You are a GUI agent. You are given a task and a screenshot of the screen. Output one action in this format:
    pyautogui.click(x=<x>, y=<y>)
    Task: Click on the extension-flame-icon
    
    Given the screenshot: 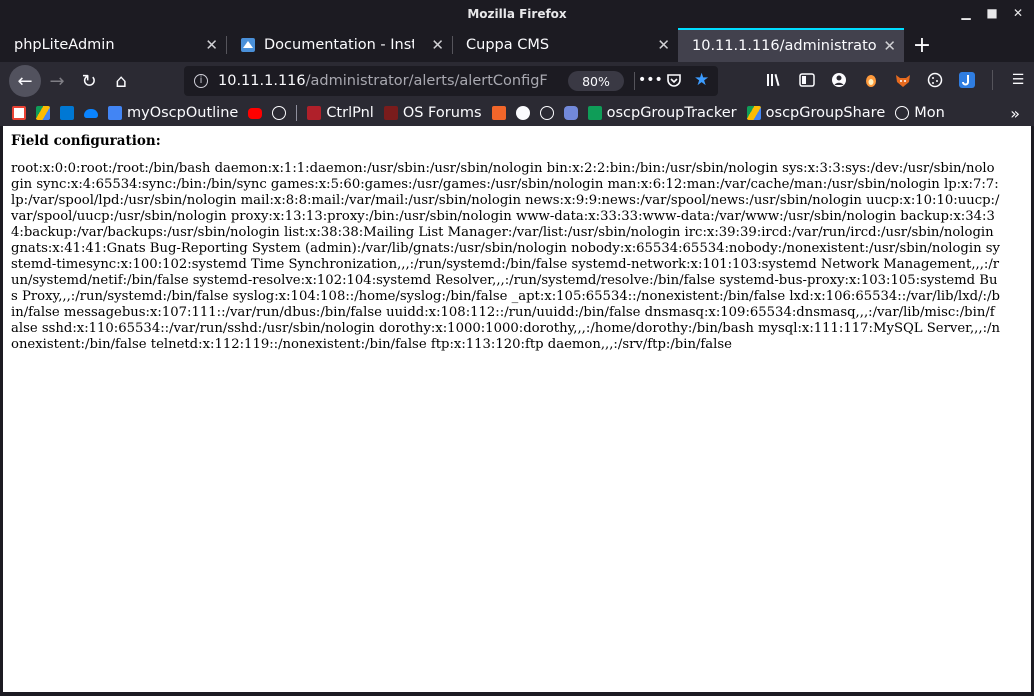 What is the action you would take?
    pyautogui.click(x=871, y=80)
    